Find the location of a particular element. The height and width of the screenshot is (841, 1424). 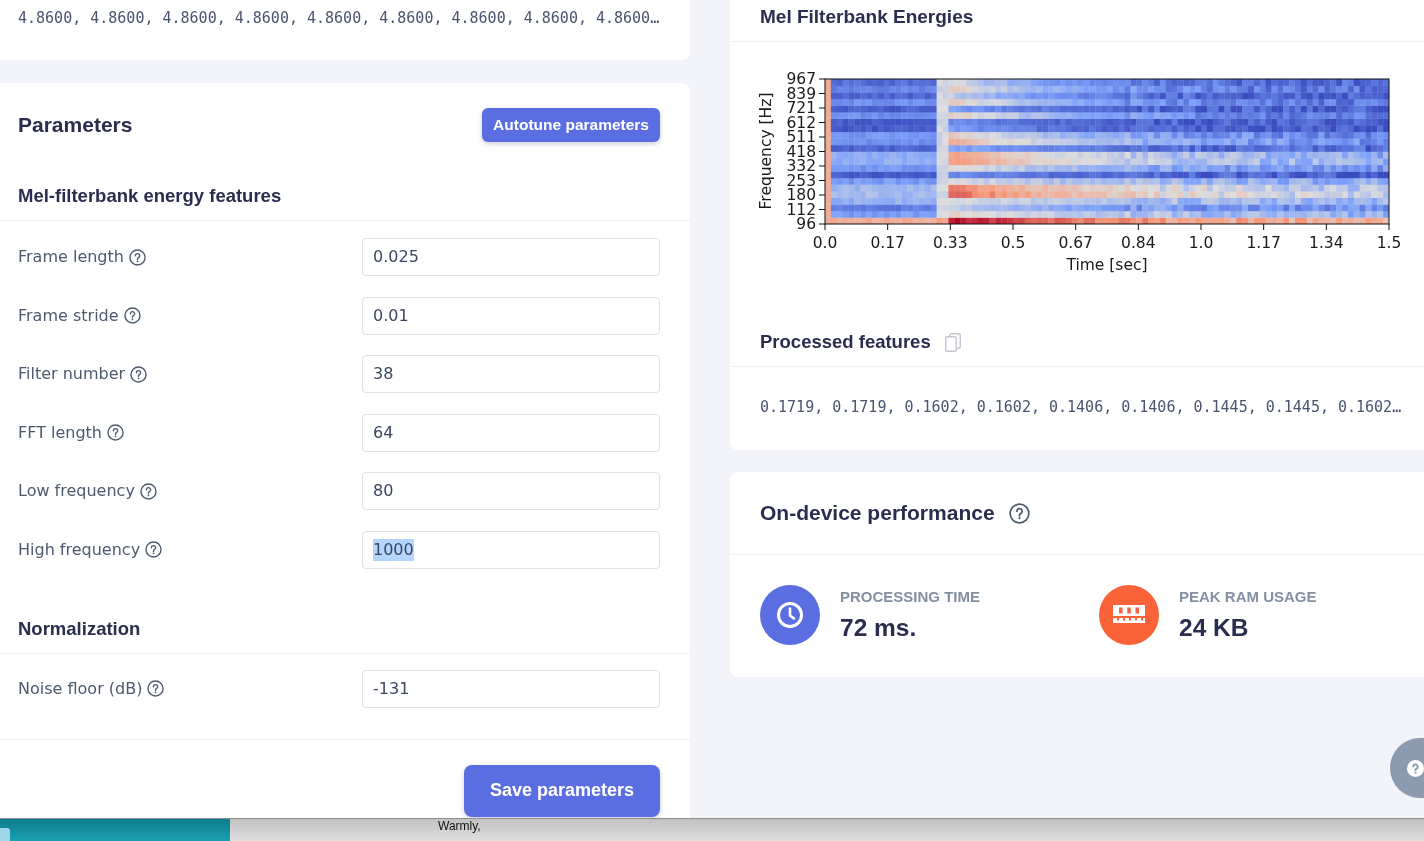

axis-tick-label: 0.33 is located at coordinates (950, 243).